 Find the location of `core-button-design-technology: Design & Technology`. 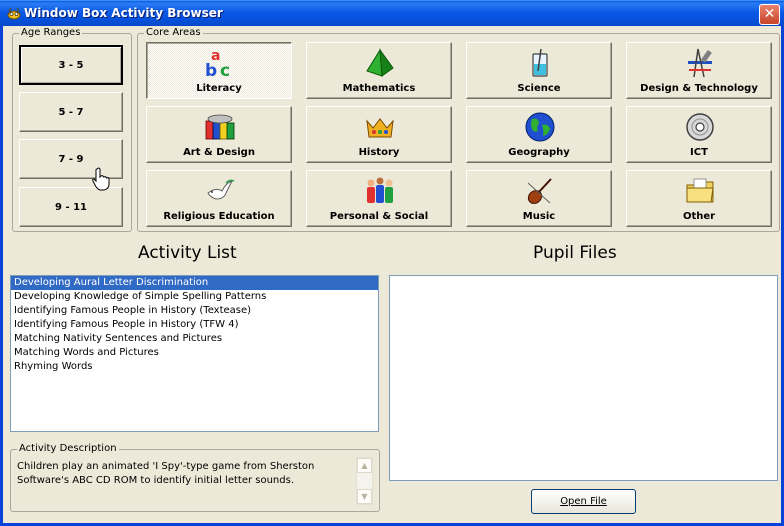

core-button-design-technology: Design & Technology is located at coordinates (699, 70).